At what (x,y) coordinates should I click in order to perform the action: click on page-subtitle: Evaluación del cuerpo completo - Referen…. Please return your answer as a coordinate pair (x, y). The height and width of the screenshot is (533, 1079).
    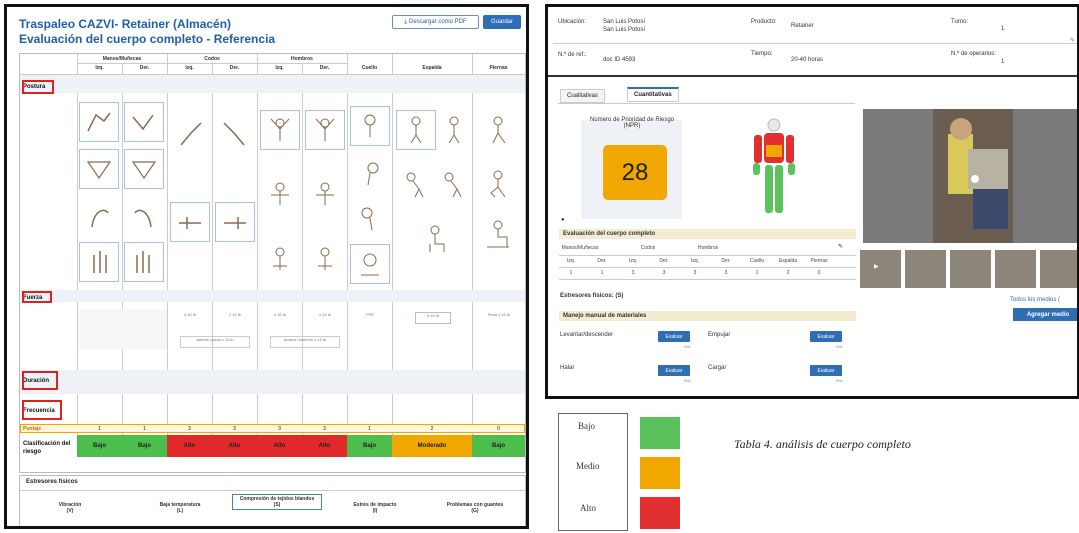
    Looking at the image, I should click on (147, 39).